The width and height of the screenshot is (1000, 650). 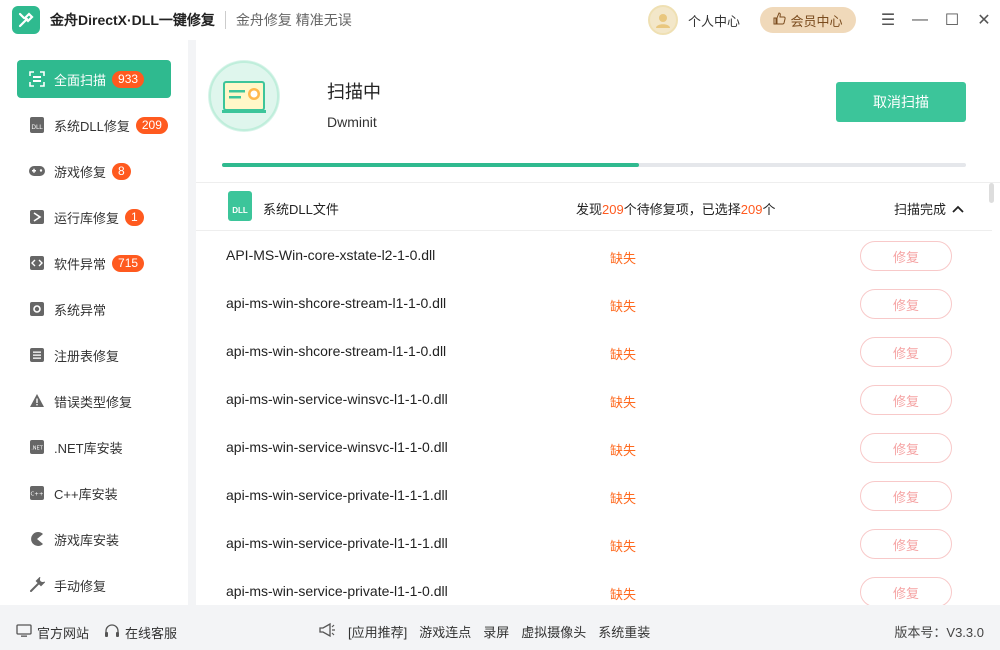 What do you see at coordinates (151, 633) in the screenshot?
I see `online-service-label: 在线客服` at bounding box center [151, 633].